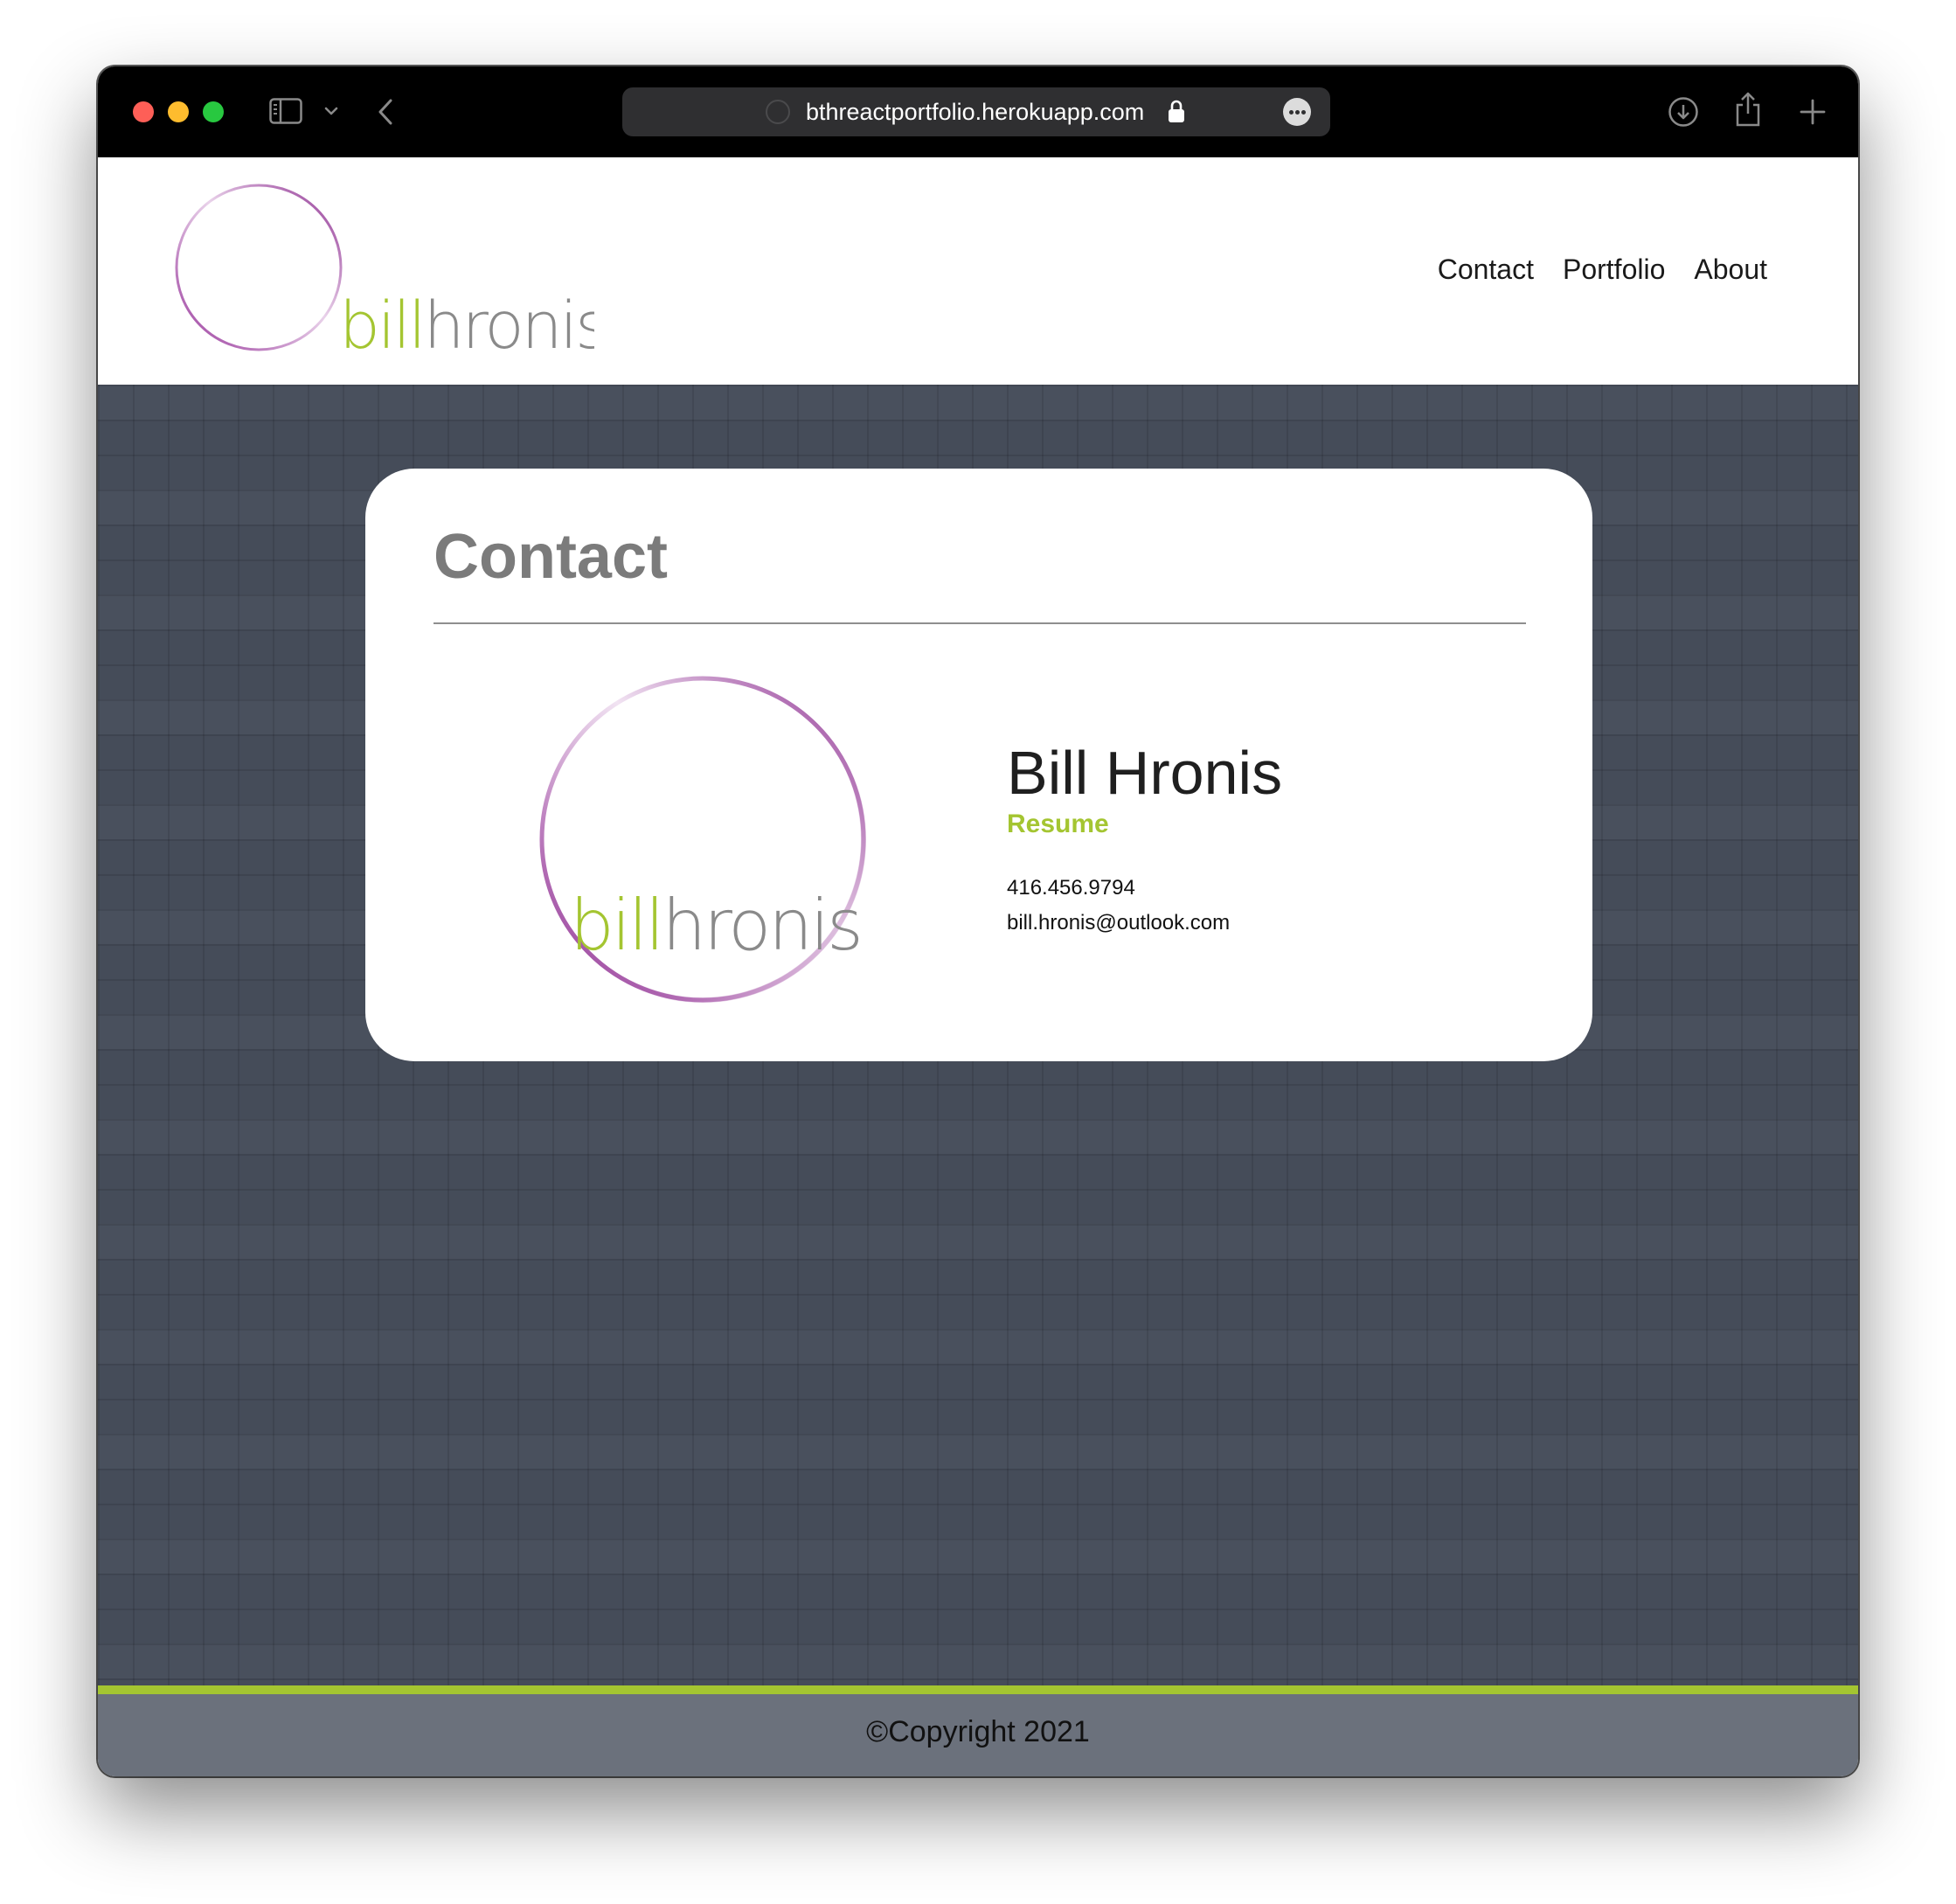  What do you see at coordinates (1684, 112) in the screenshot?
I see `download-icon` at bounding box center [1684, 112].